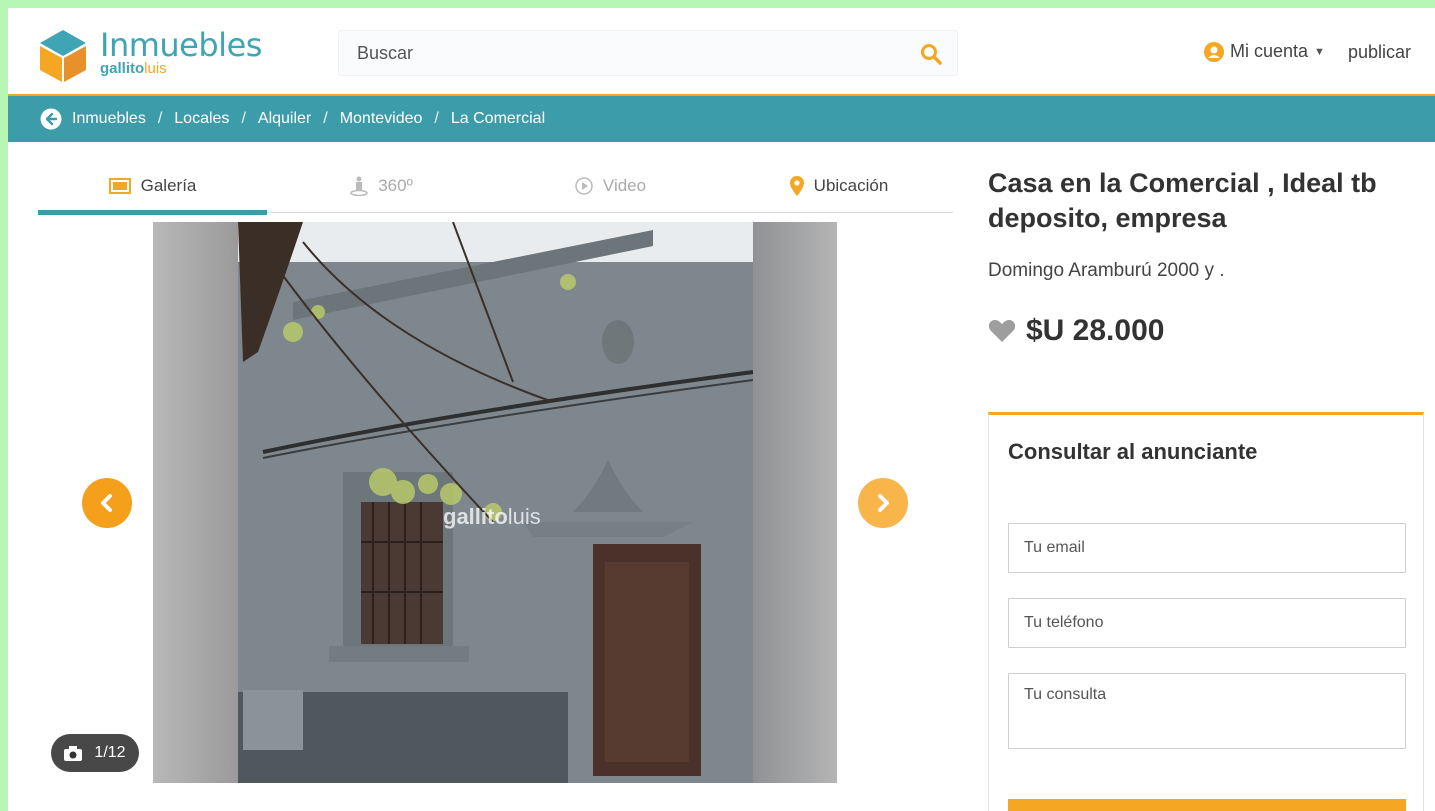 The image size is (1435, 811). I want to click on contact-form: Consultar al anunciante, so click(1206, 611).